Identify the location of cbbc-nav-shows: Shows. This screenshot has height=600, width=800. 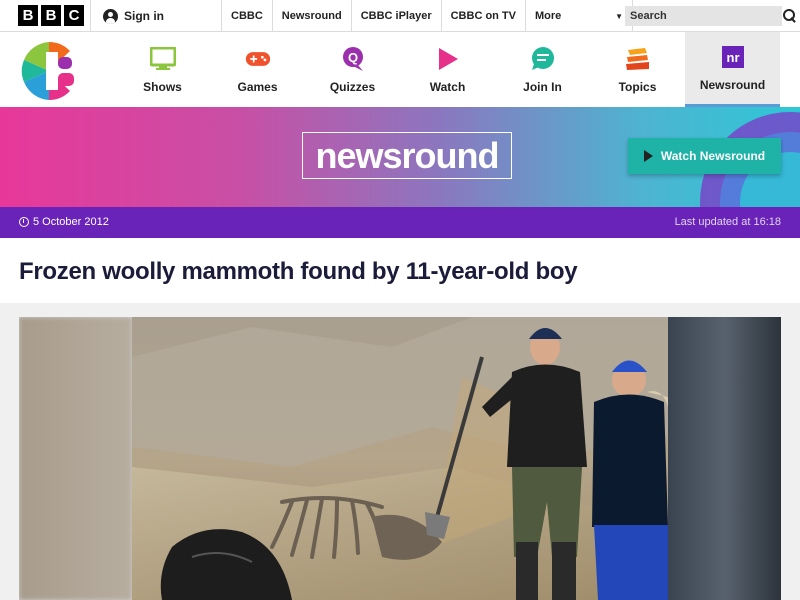
(162, 69).